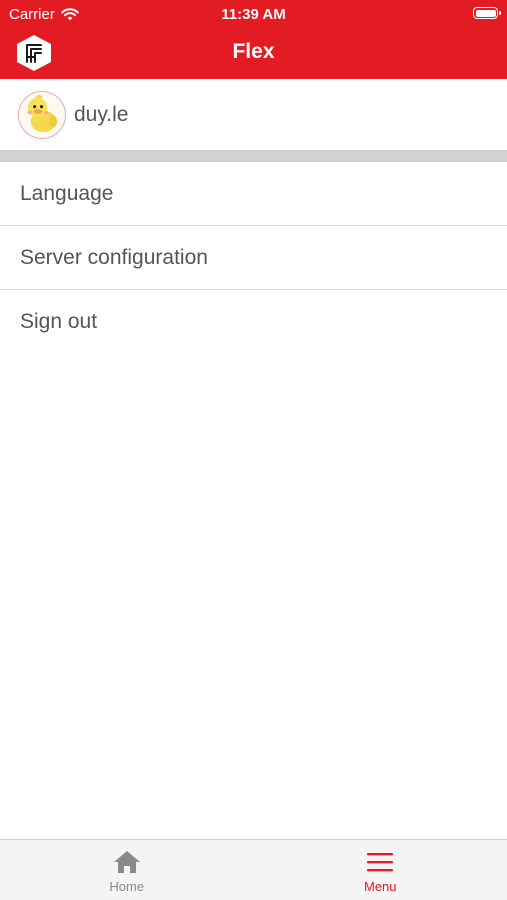 The height and width of the screenshot is (900, 507). What do you see at coordinates (487, 13) in the screenshot?
I see `battery-icon` at bounding box center [487, 13].